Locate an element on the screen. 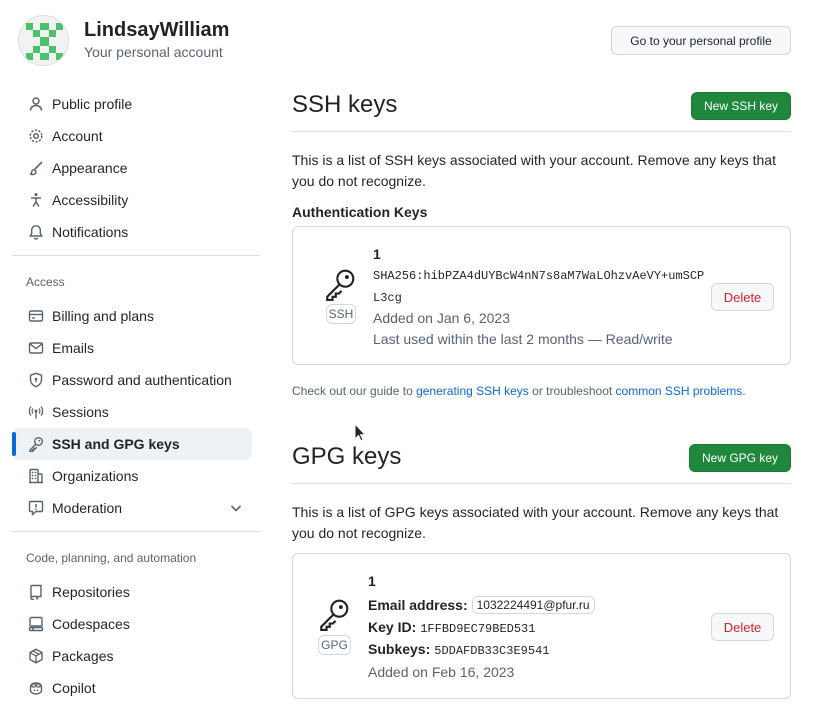 Image resolution: width=817 pixels, height=712 pixels. selected-indicator is located at coordinates (14, 444).